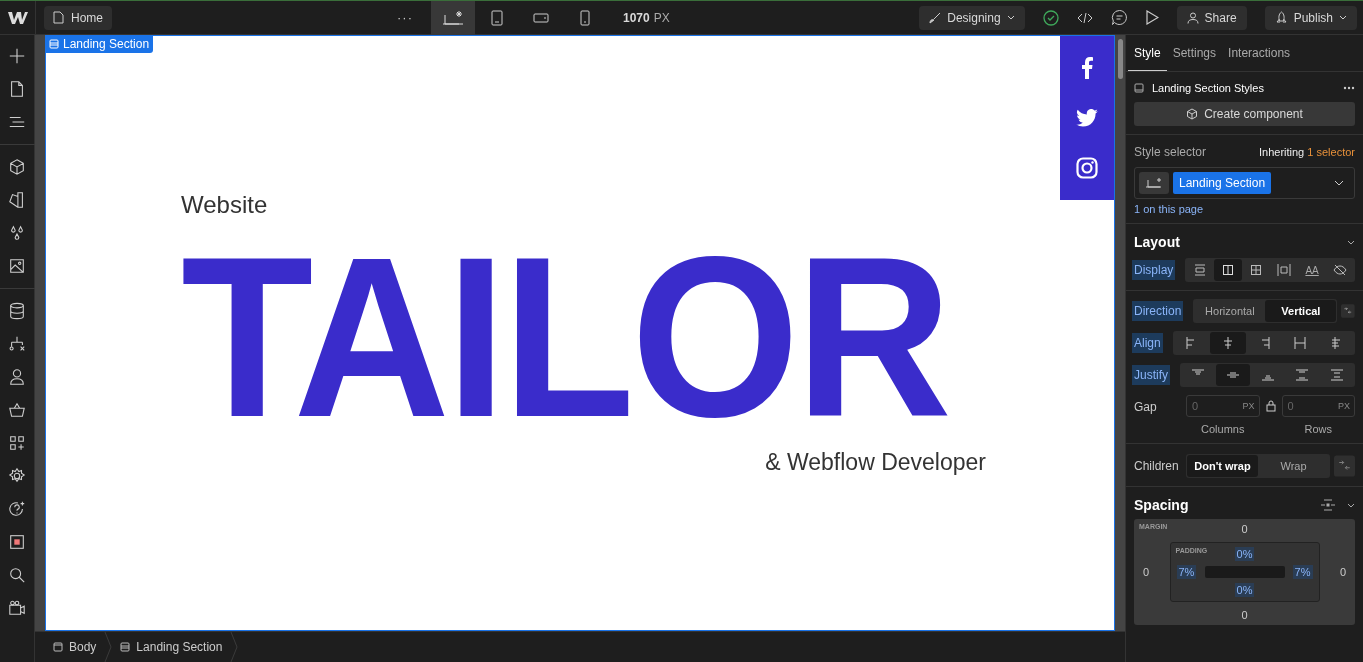  I want to click on mode-dropdown: Designing, so click(972, 17).